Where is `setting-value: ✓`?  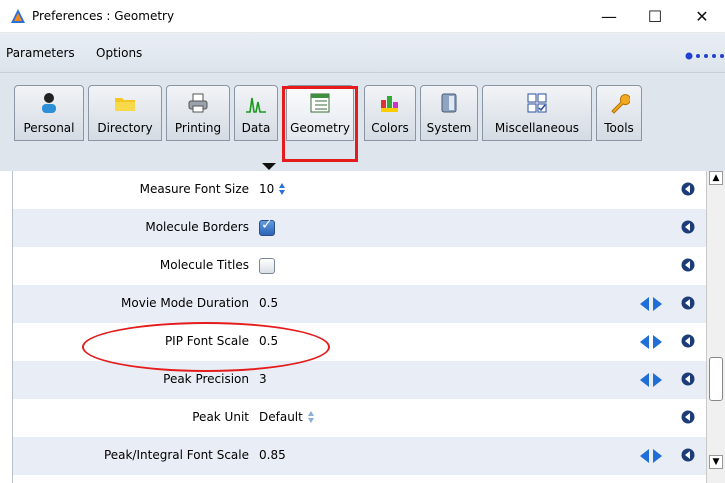
setting-value: ✓ is located at coordinates (267, 226).